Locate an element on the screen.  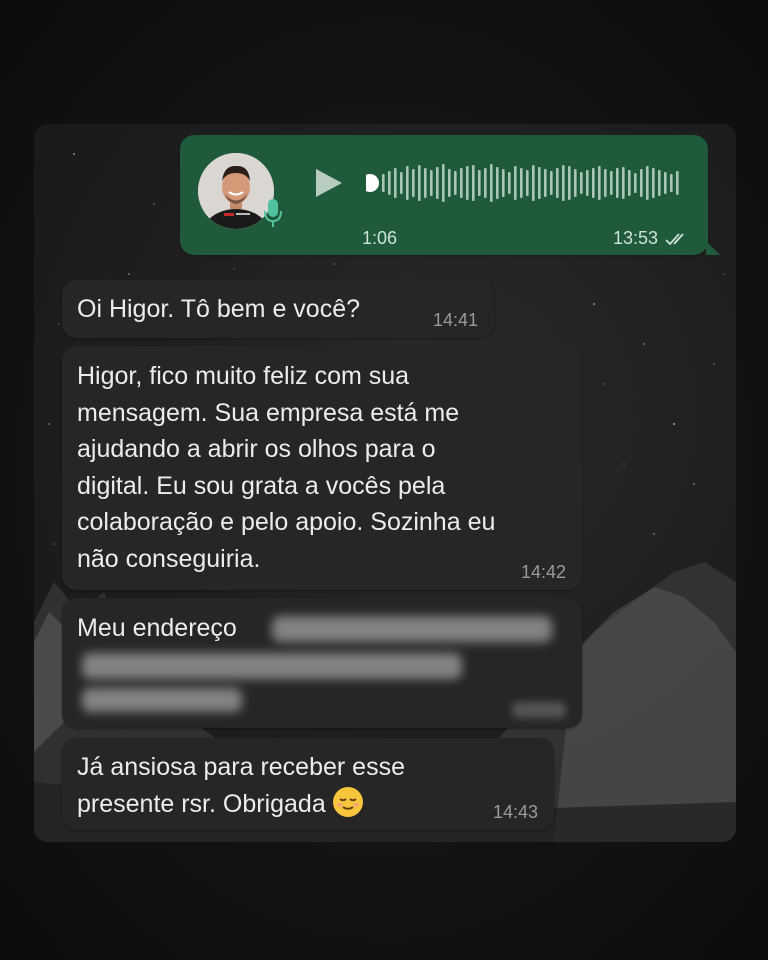
audio-waveform-slider is located at coordinates (526, 183).